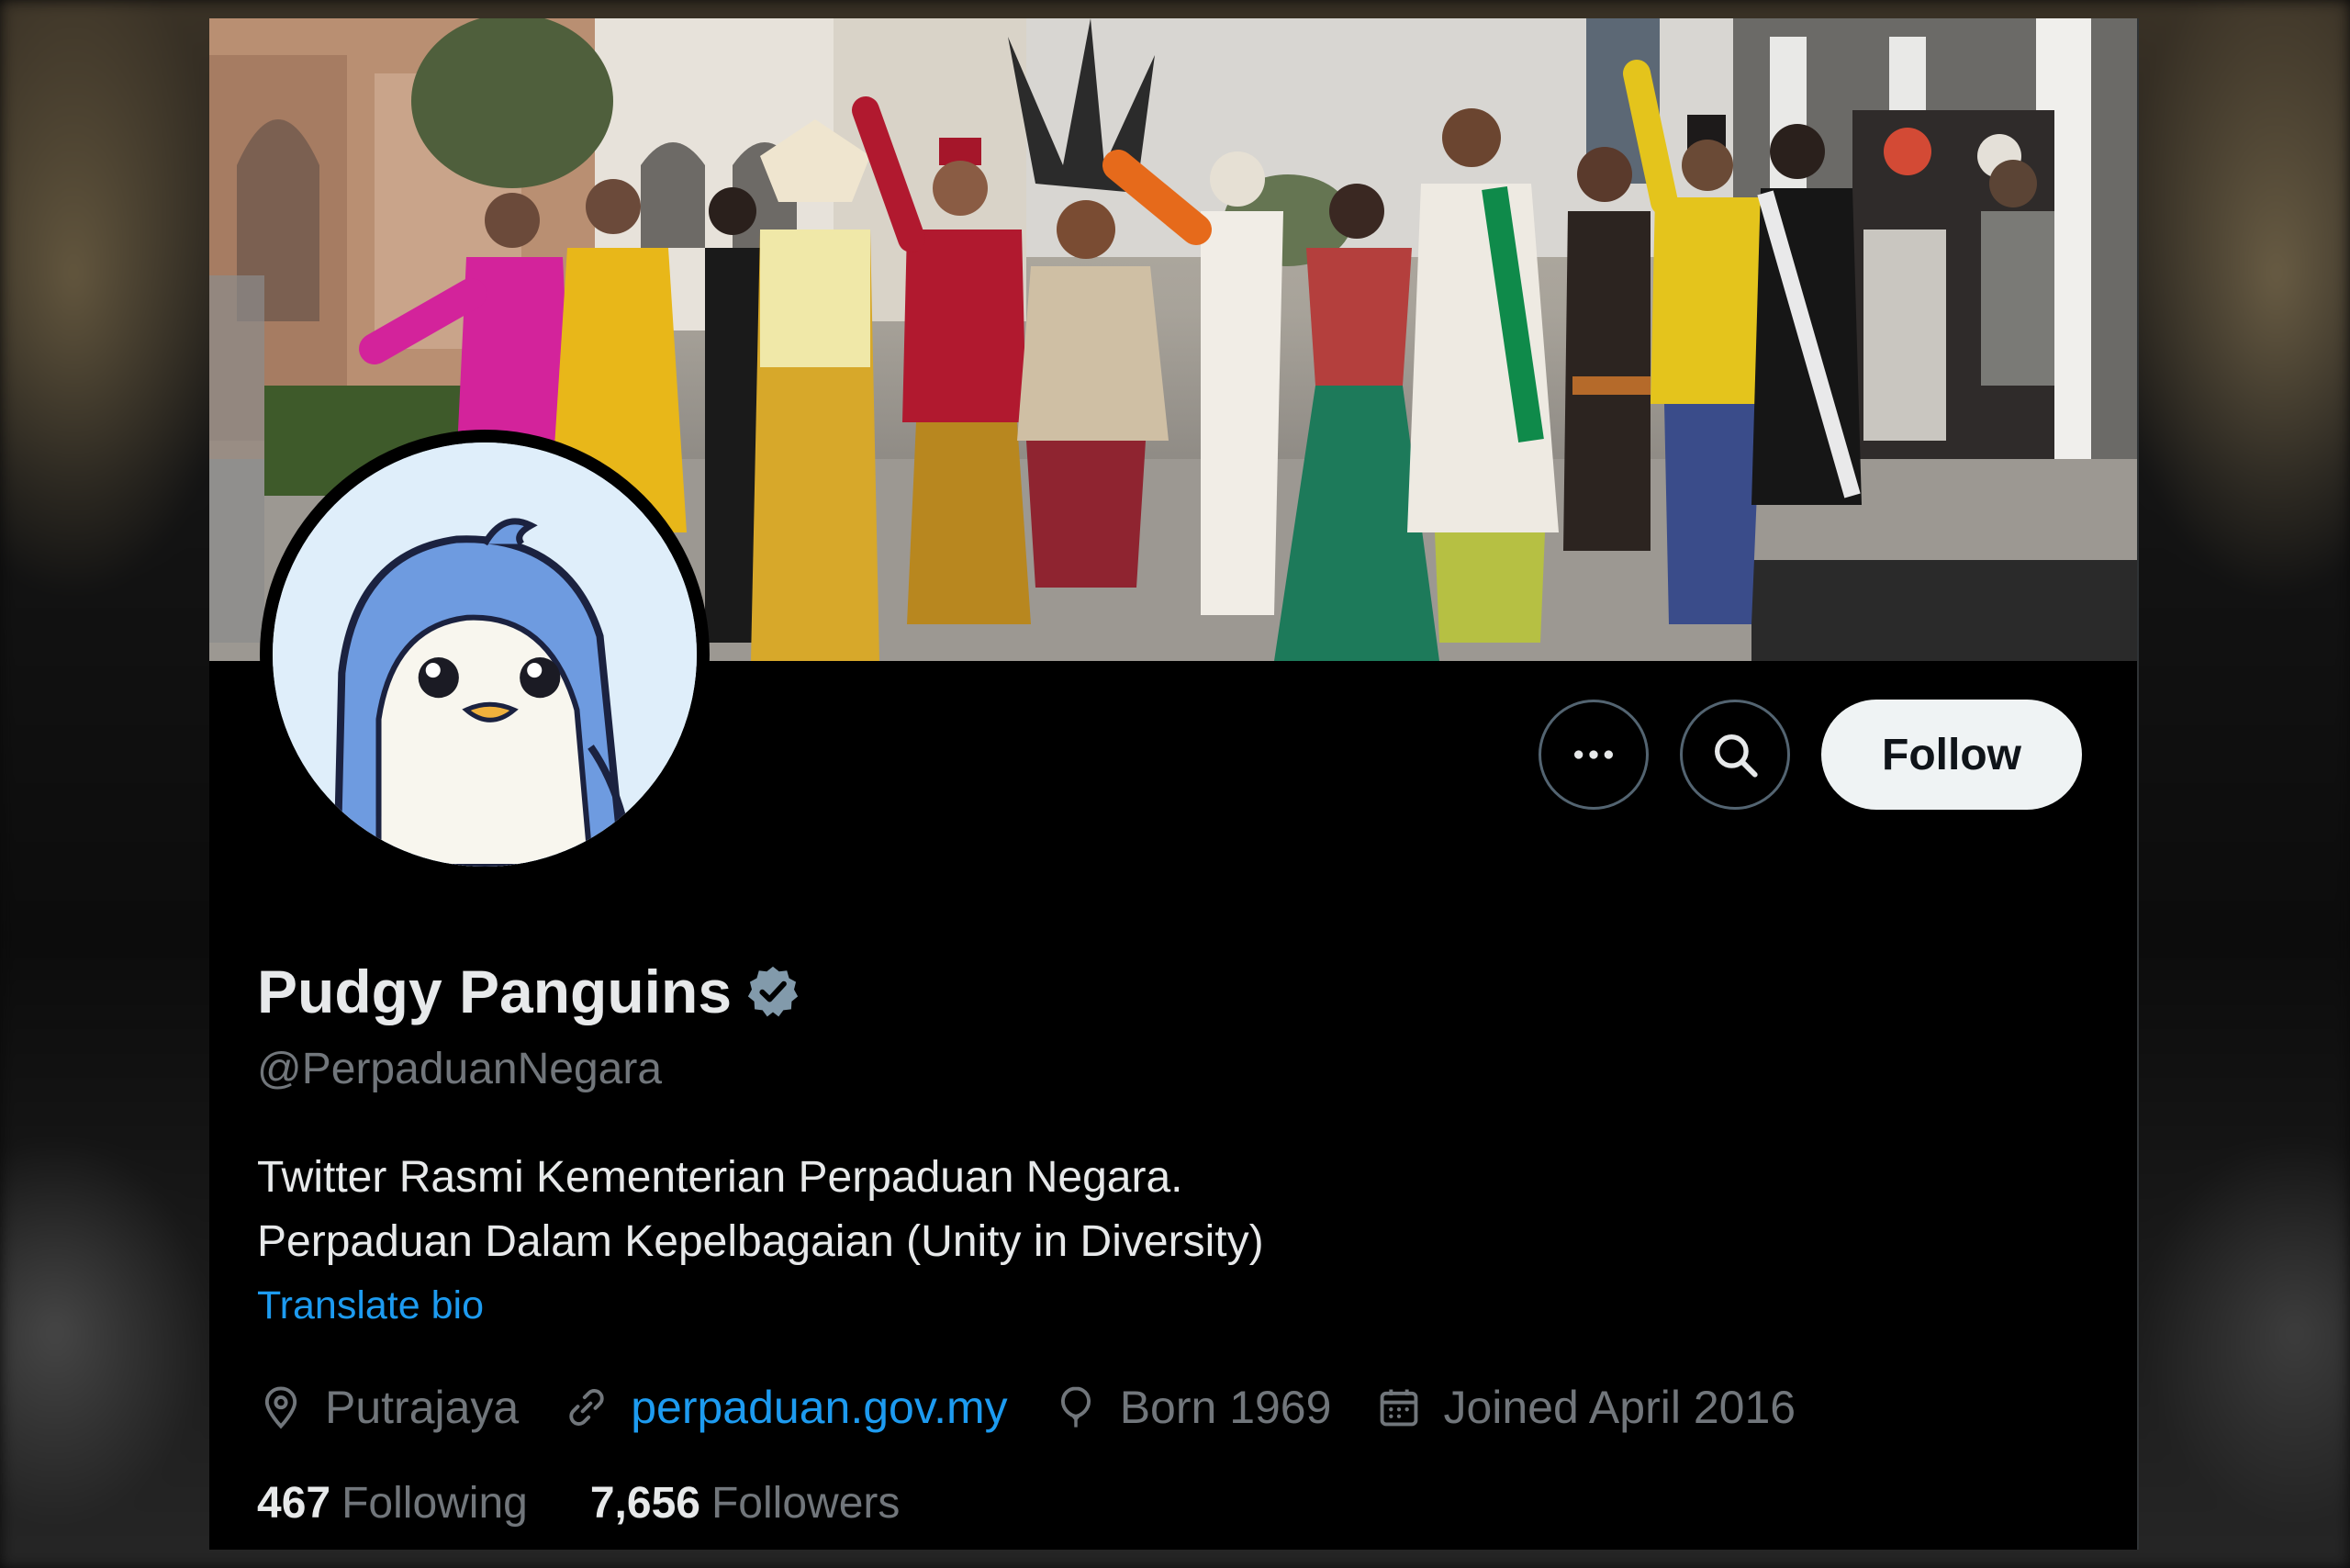 The height and width of the screenshot is (1568, 2350). I want to click on search-icon, so click(1737, 756).